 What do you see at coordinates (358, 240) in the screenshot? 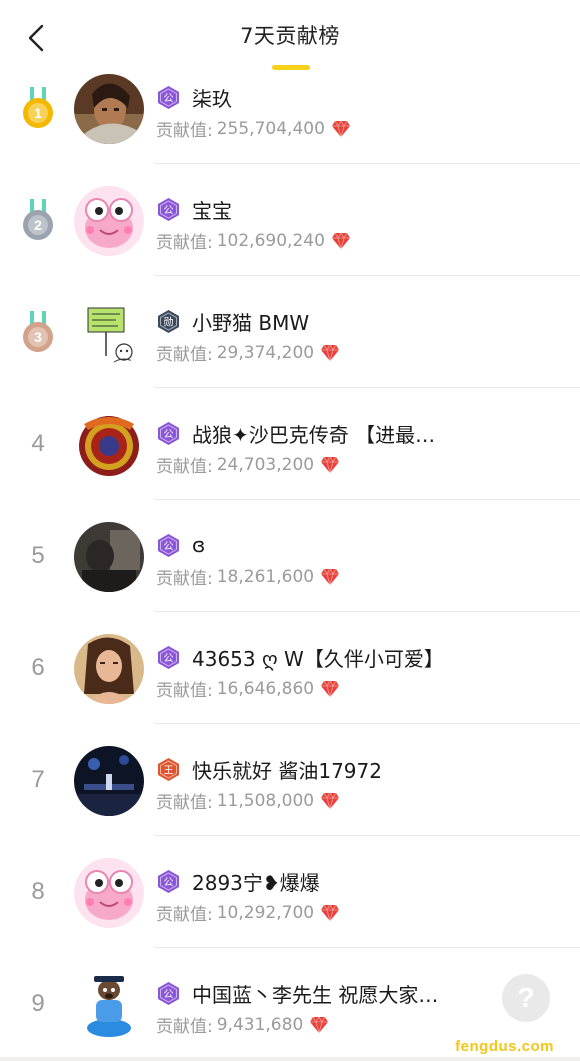
I see `score-line: 贡献值: 102,690,240` at bounding box center [358, 240].